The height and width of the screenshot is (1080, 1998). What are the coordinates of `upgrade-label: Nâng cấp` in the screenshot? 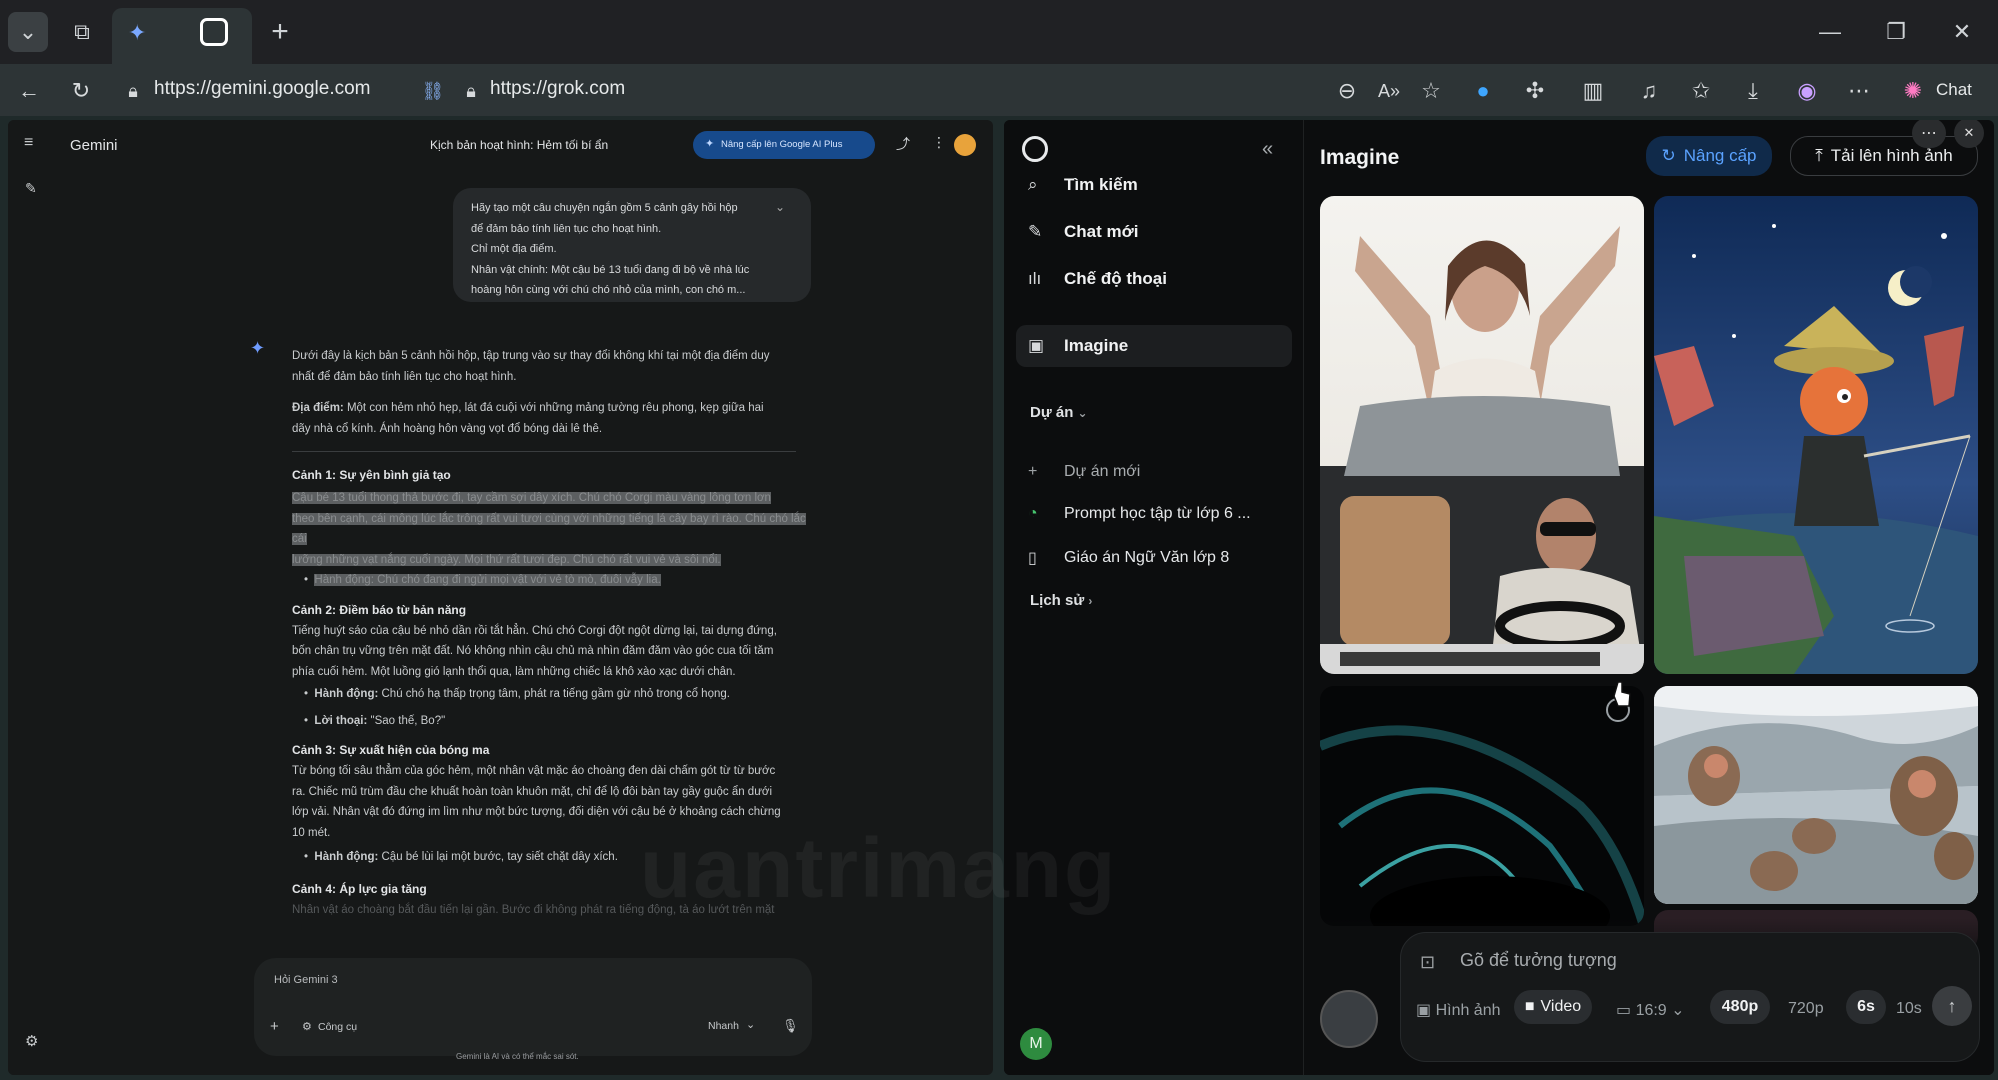 It's located at (1720, 155).